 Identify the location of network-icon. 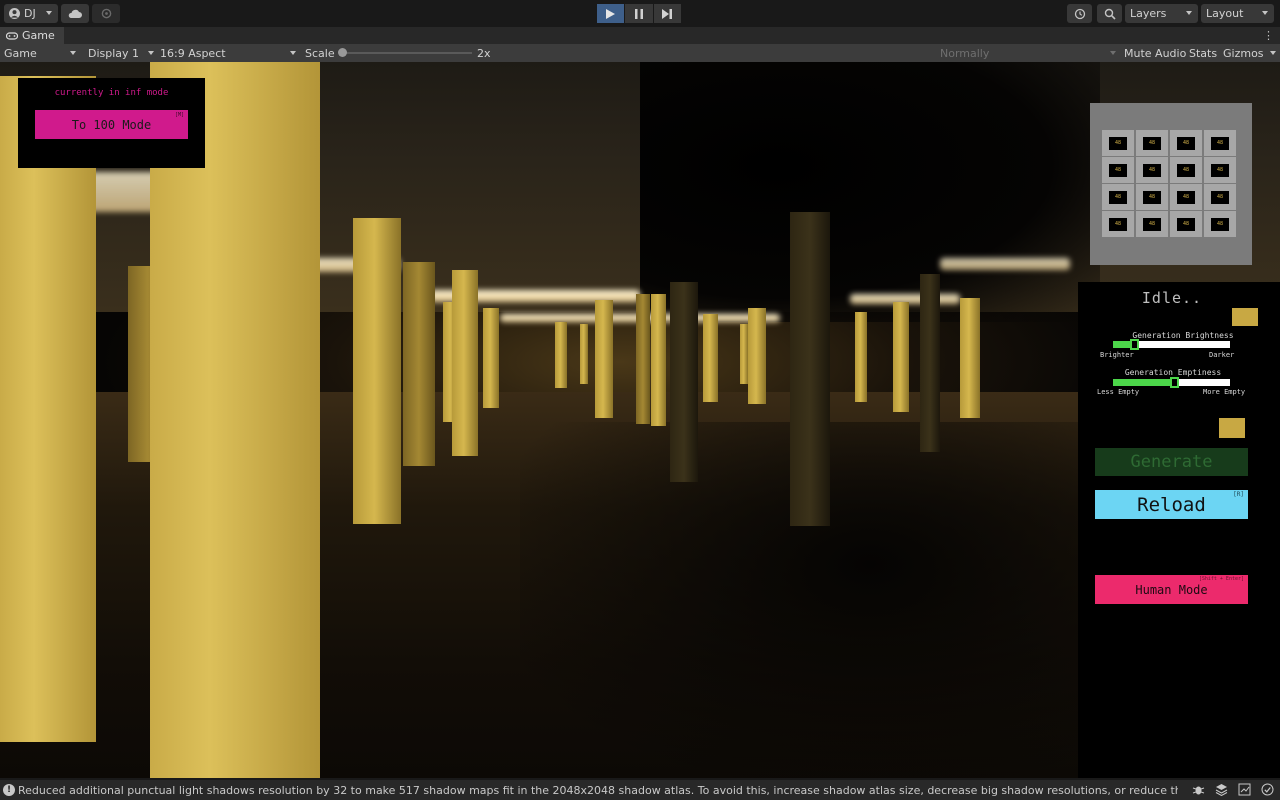
(1244, 789).